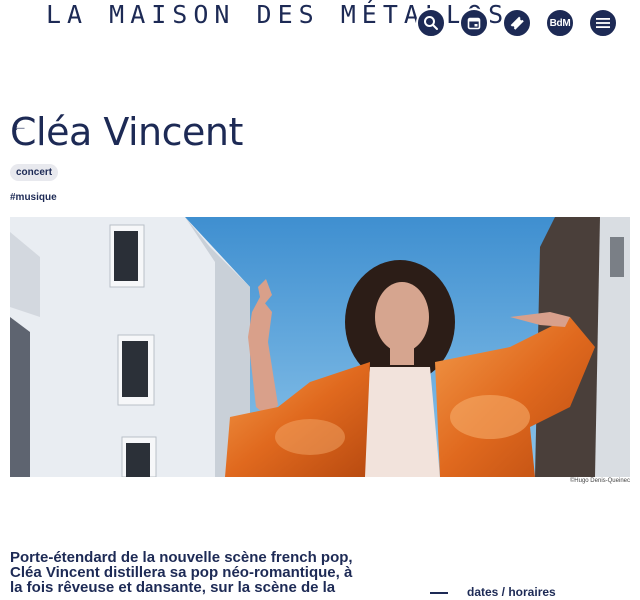  I want to click on hashtag-link: #musique, so click(33, 197).